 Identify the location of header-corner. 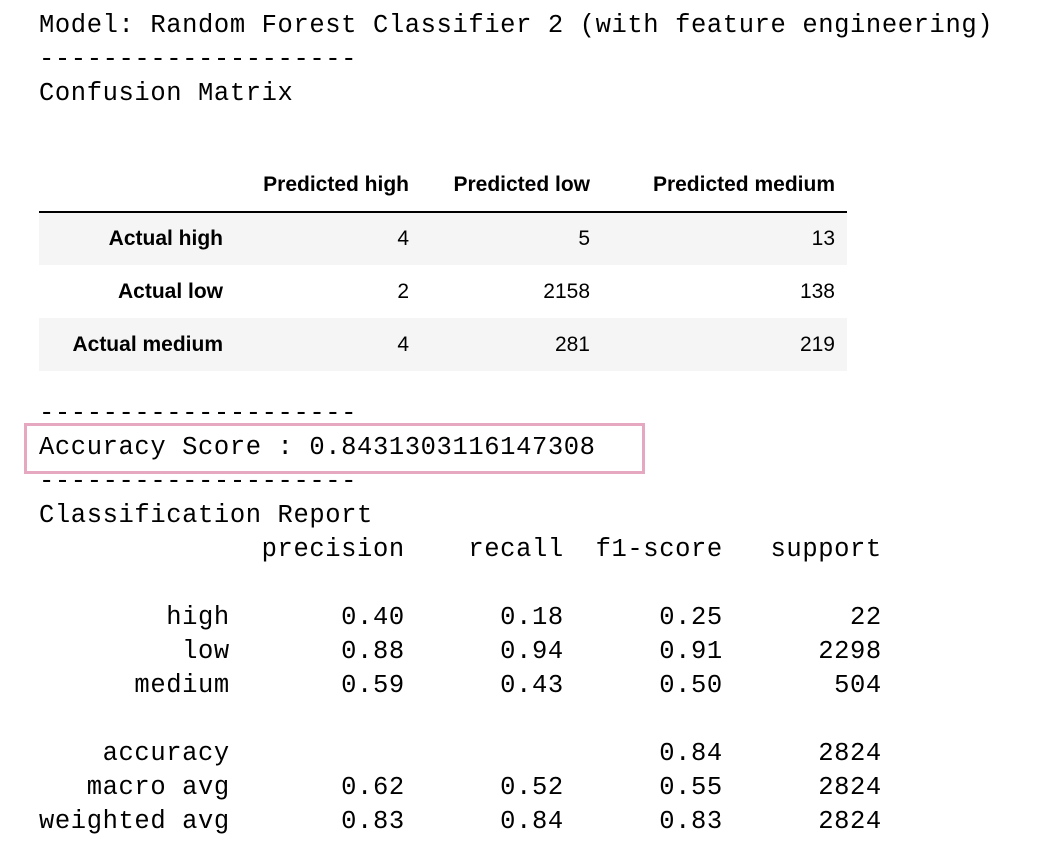
(137, 186).